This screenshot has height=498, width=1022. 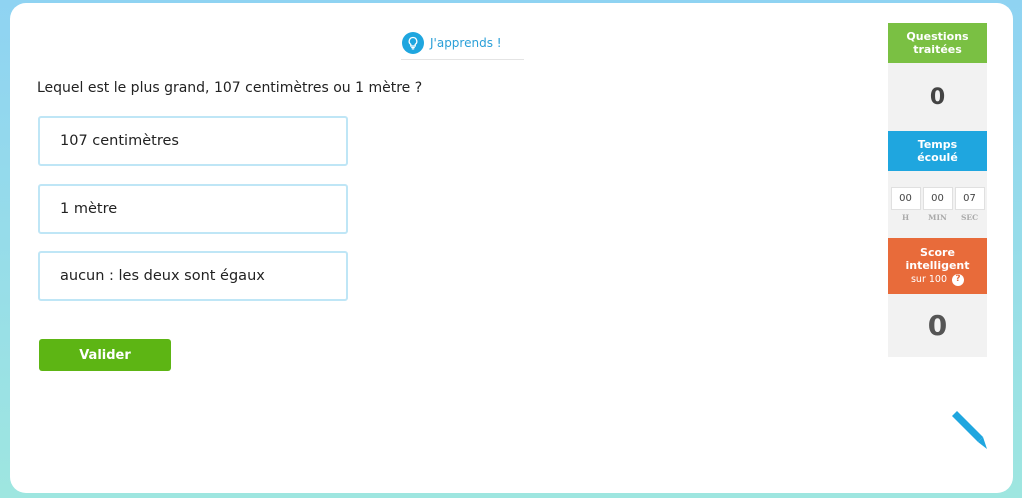 I want to click on answer-option-label: aucun : les deux sont égaux, so click(x=162, y=276).